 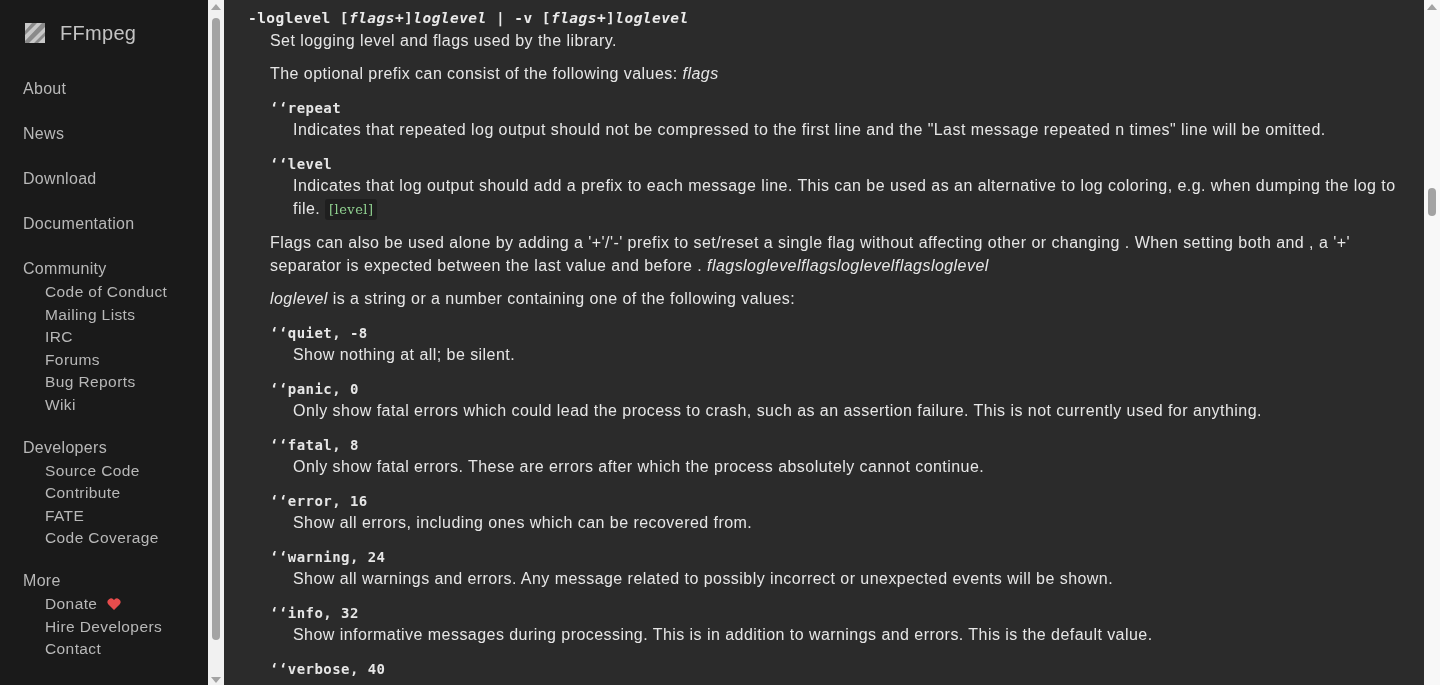 What do you see at coordinates (216, 342) in the screenshot?
I see `sidebar-scrollbar` at bounding box center [216, 342].